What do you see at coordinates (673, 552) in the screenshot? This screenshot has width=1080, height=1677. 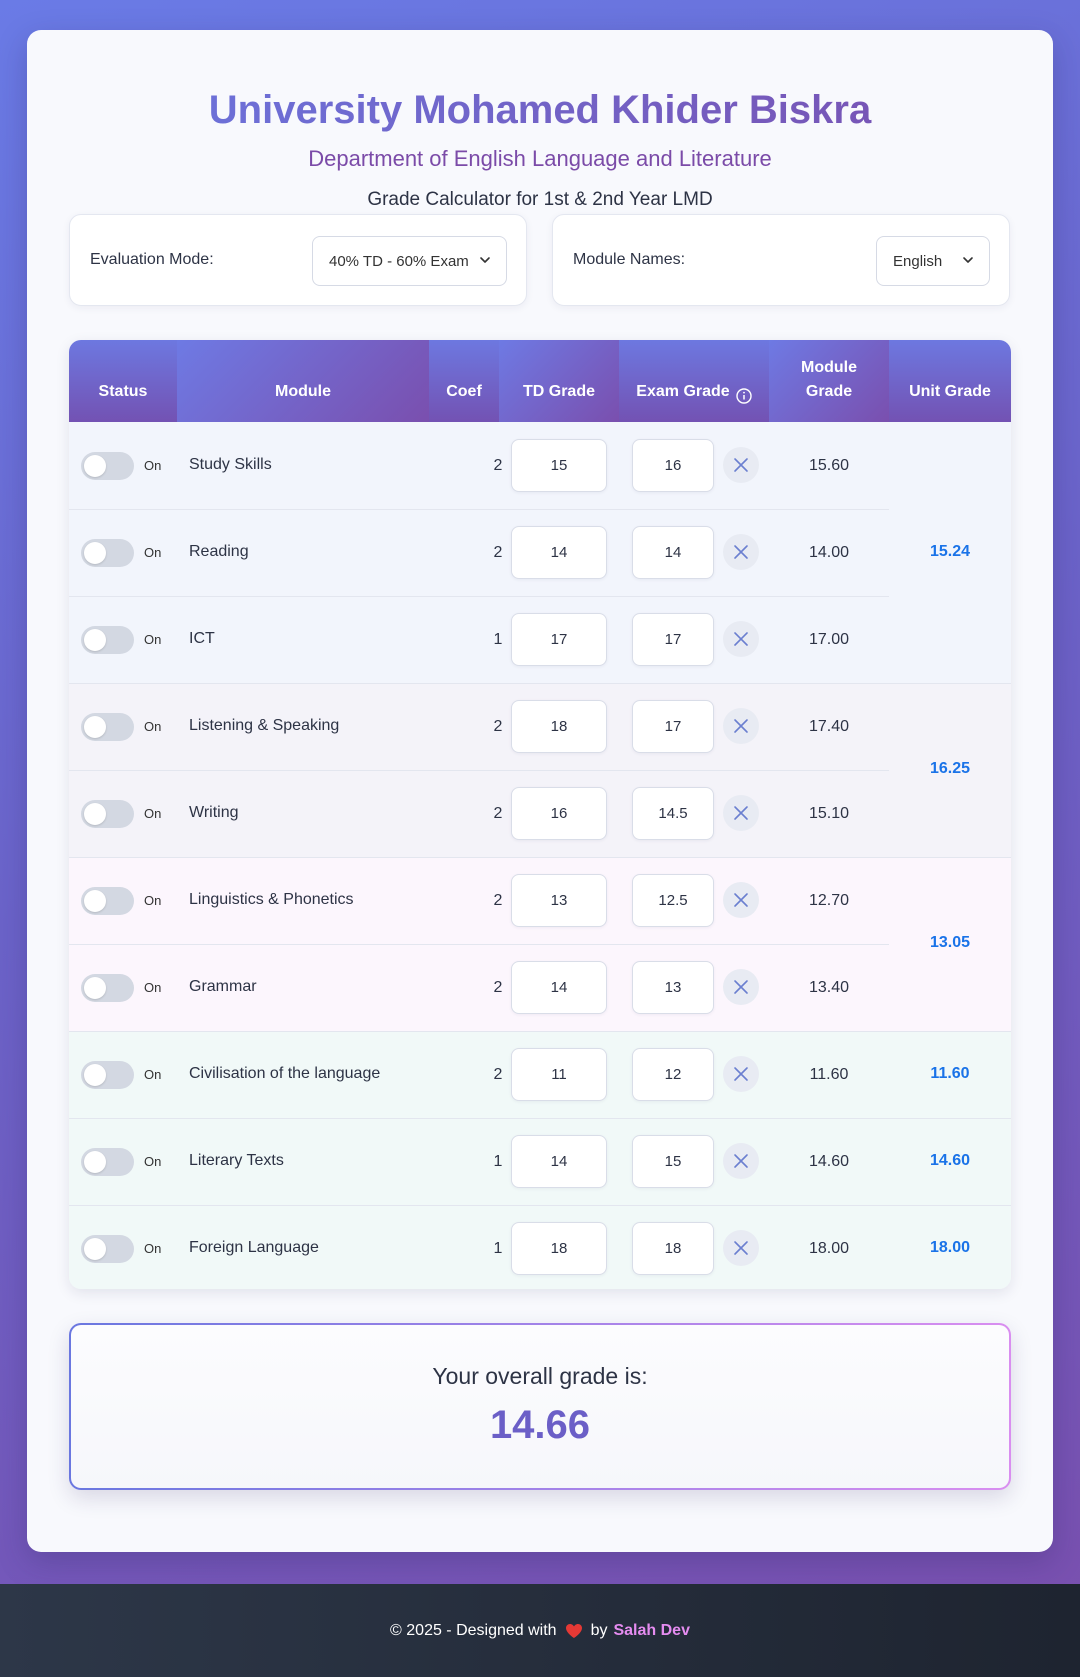 I see `exam-grade-input: 14` at bounding box center [673, 552].